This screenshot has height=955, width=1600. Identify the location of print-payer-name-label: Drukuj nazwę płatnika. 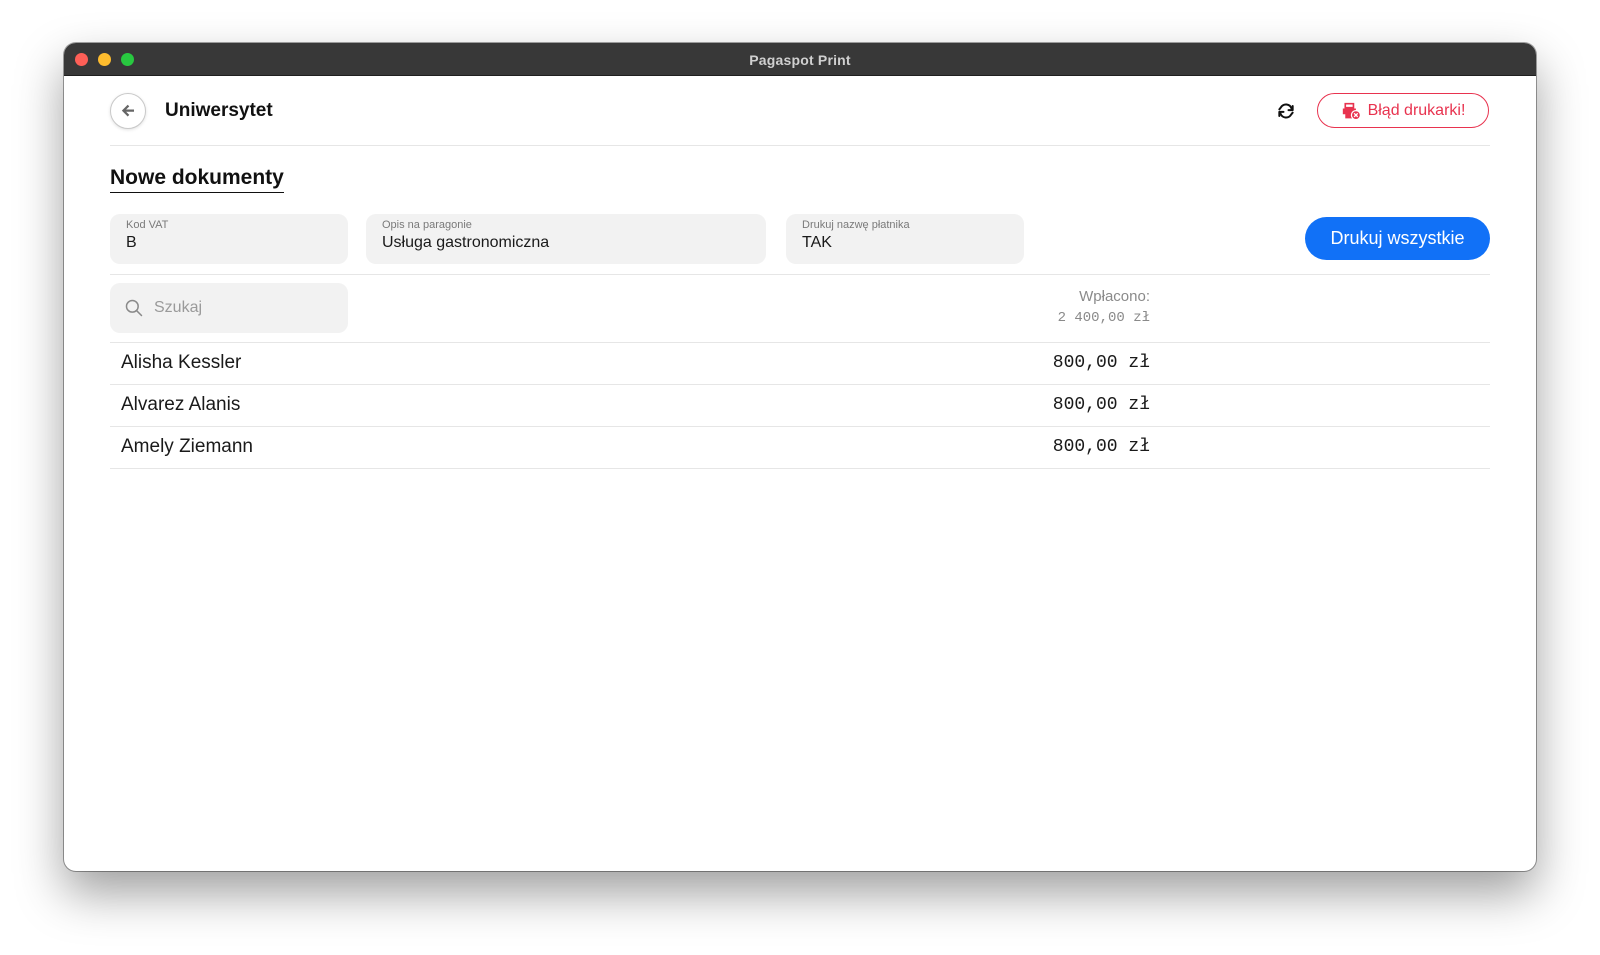
(856, 225).